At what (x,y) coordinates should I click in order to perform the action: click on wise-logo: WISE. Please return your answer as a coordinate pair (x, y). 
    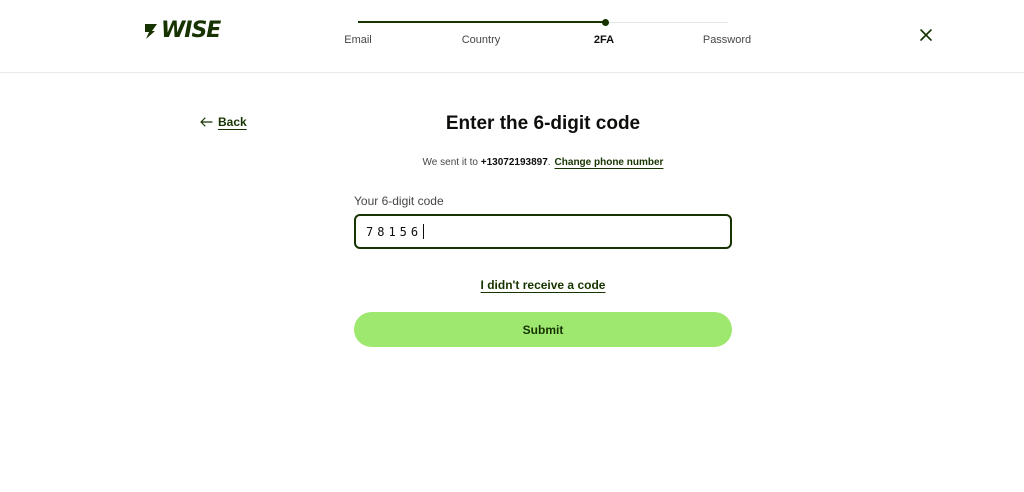
    Looking at the image, I should click on (182, 30).